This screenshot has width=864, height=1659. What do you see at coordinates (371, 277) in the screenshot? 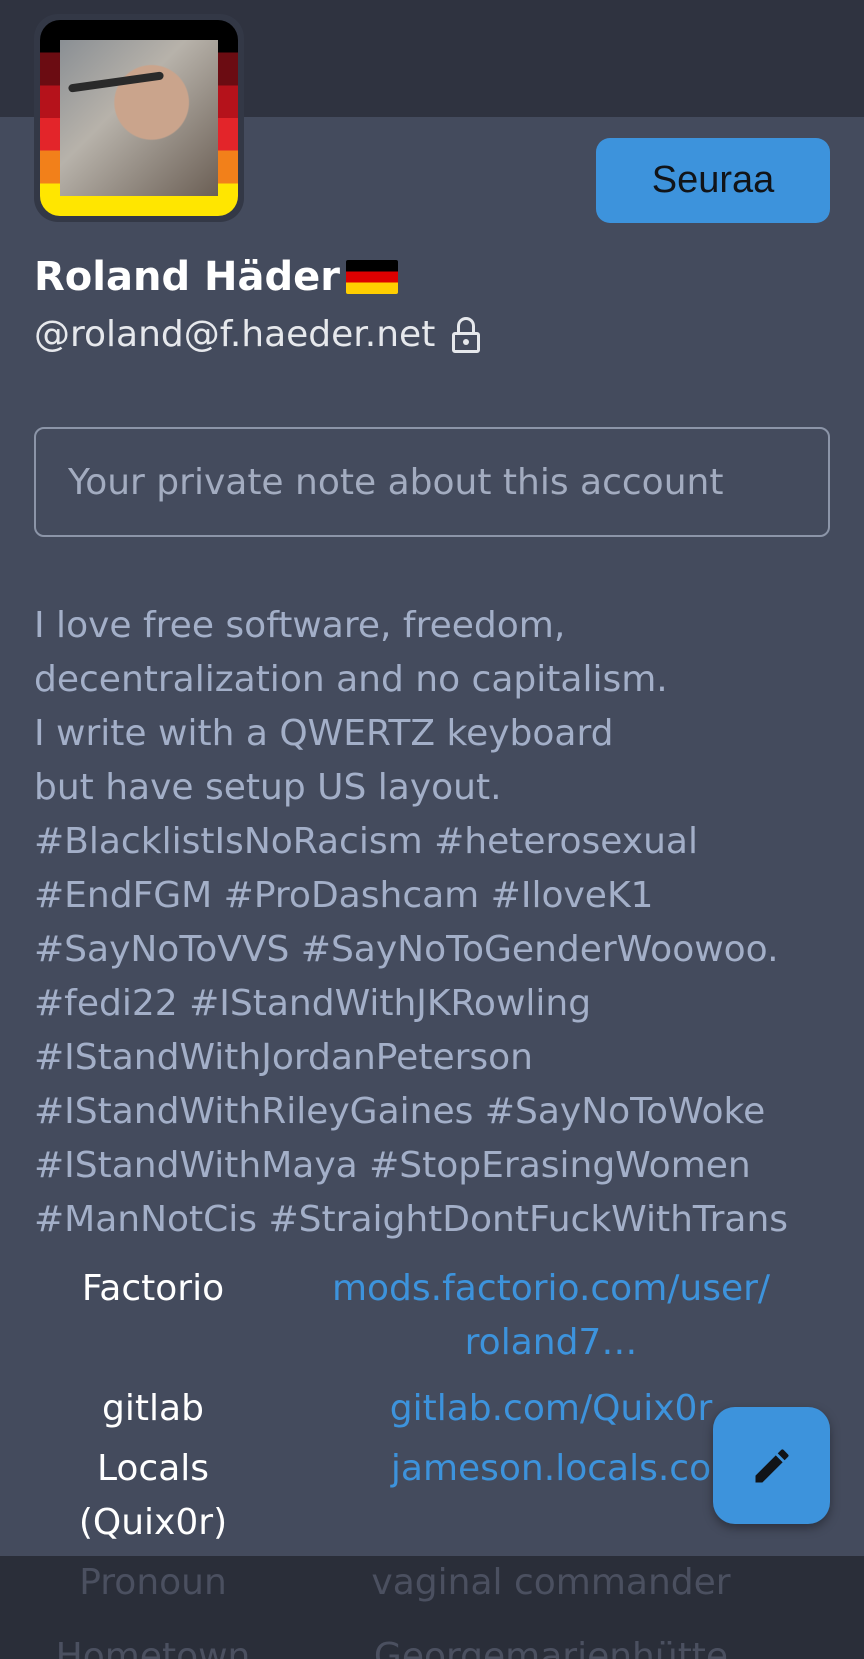
I see `german-flag-icon` at bounding box center [371, 277].